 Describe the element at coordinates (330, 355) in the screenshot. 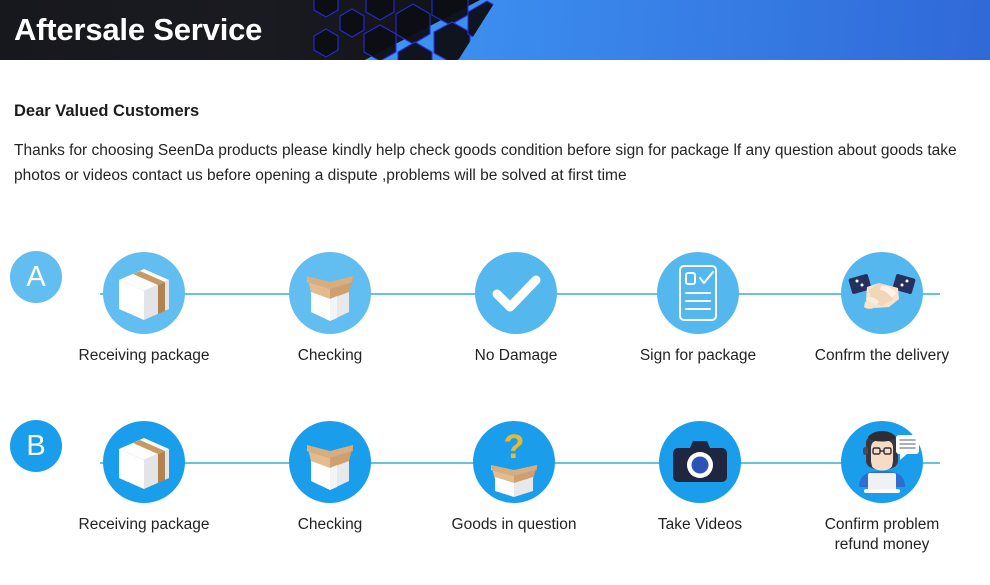

I see `step-a-2-label: Checking` at that location.